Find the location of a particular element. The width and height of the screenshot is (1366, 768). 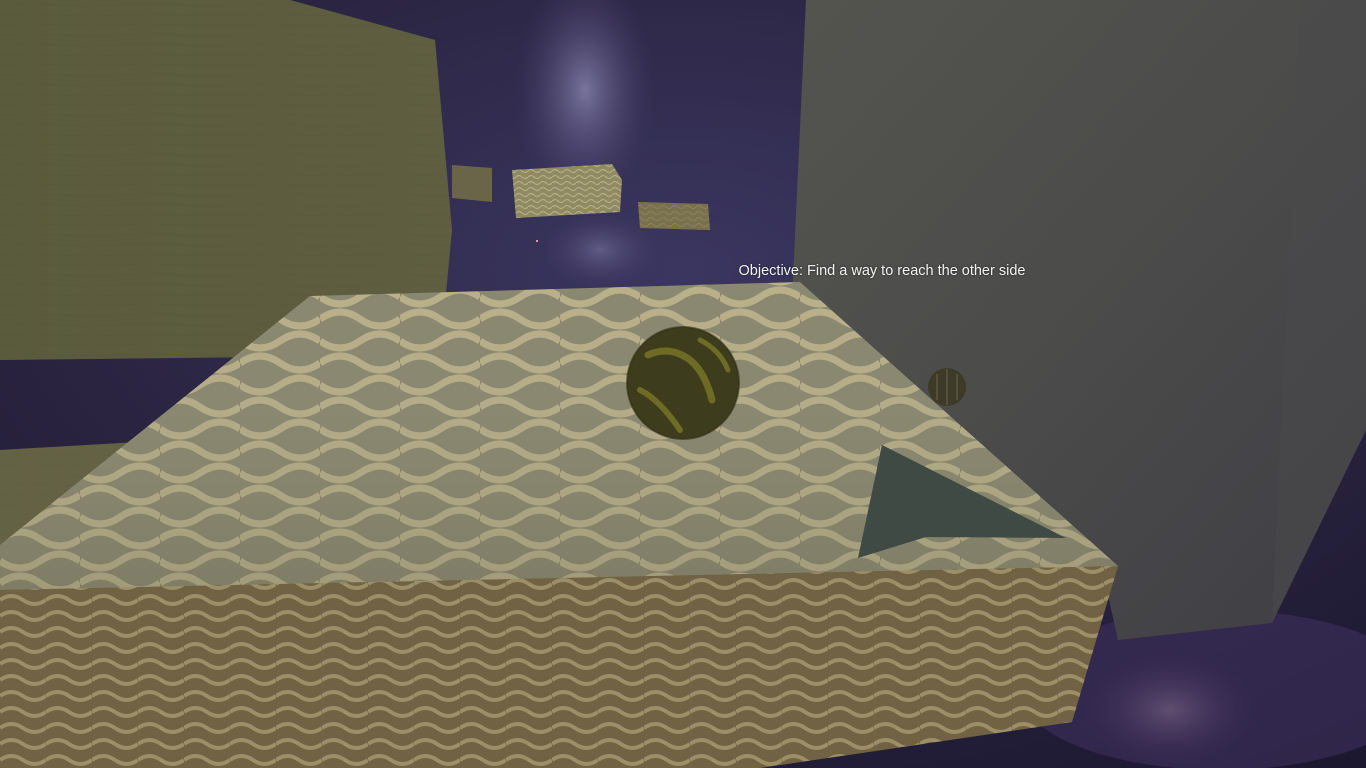

distant-crate-right-tex is located at coordinates (674, 216).